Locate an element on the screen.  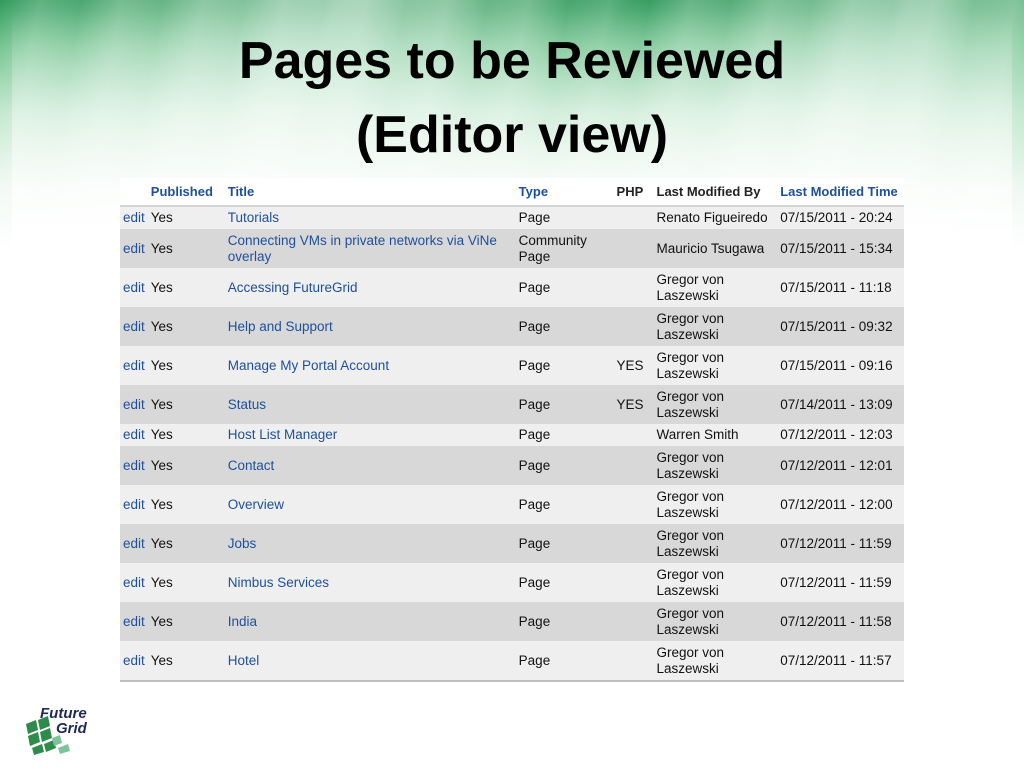
title-link: Manage My Portal Account is located at coordinates (370, 365).